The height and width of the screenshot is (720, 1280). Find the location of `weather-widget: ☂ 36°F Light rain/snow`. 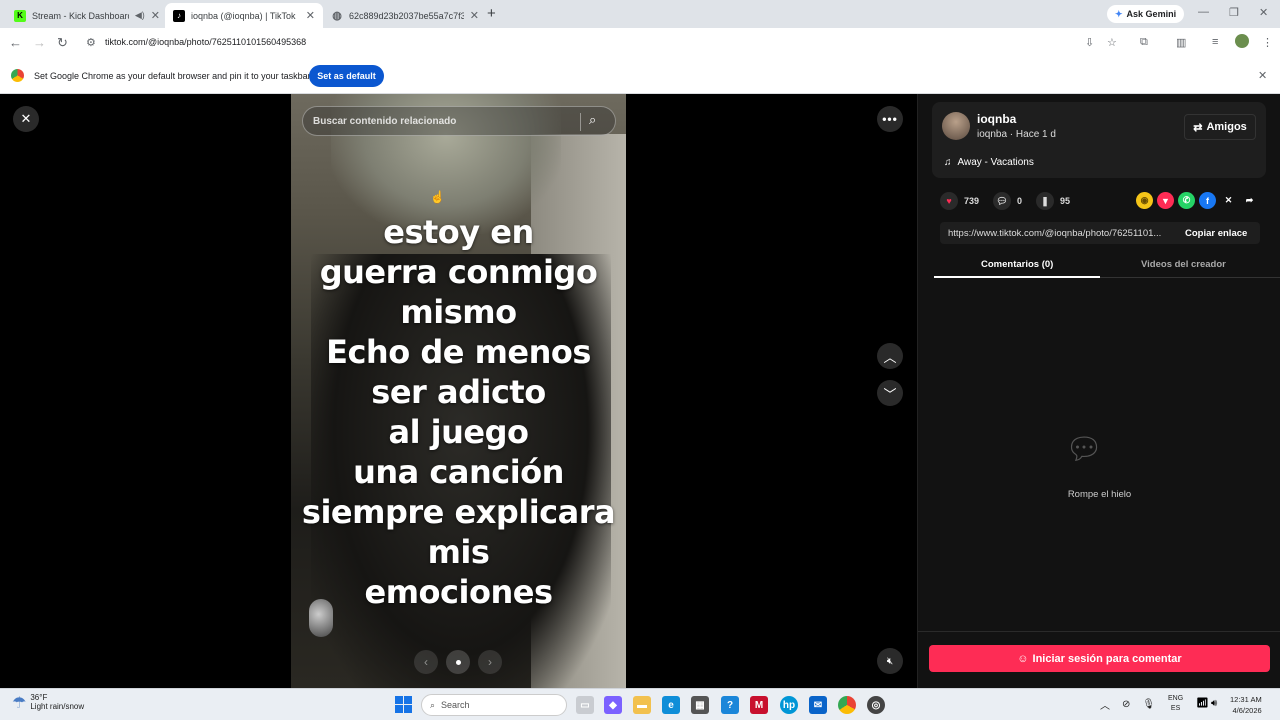

weather-widget: ☂ 36°F Light rain/snow is located at coordinates (48, 703).